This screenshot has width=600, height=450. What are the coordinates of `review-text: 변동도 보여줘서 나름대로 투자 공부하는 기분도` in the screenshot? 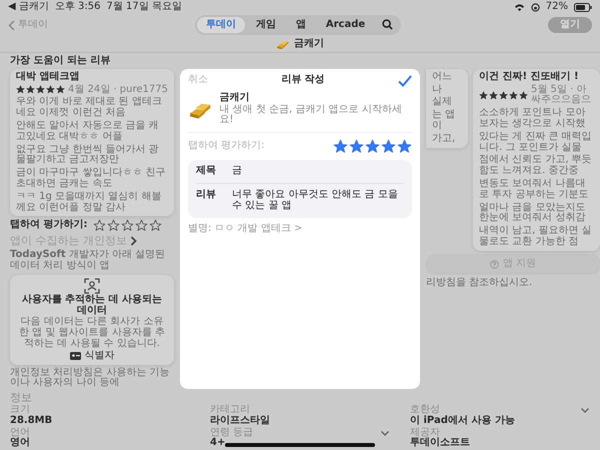 It's located at (534, 189).